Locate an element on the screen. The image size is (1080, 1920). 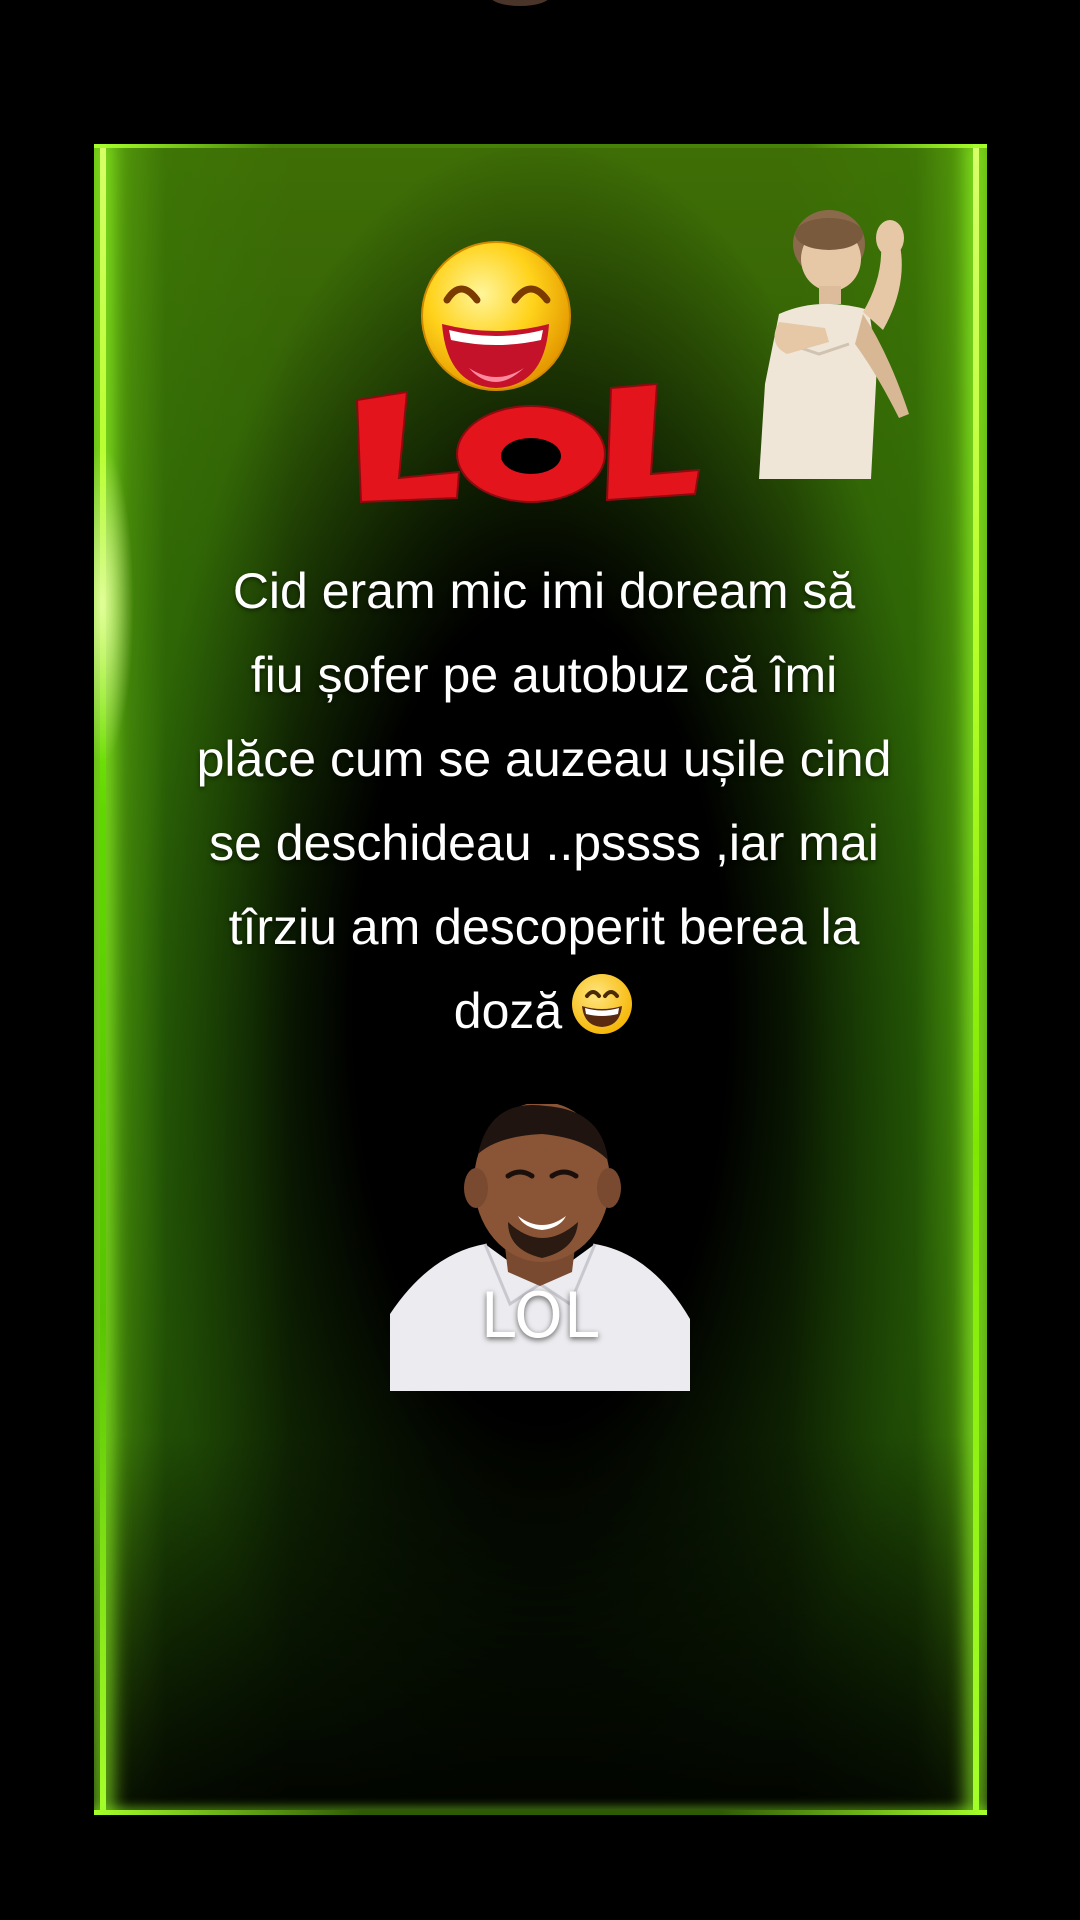
caption-line: plăce cum se auzeau ușile cind is located at coordinates (544, 759).